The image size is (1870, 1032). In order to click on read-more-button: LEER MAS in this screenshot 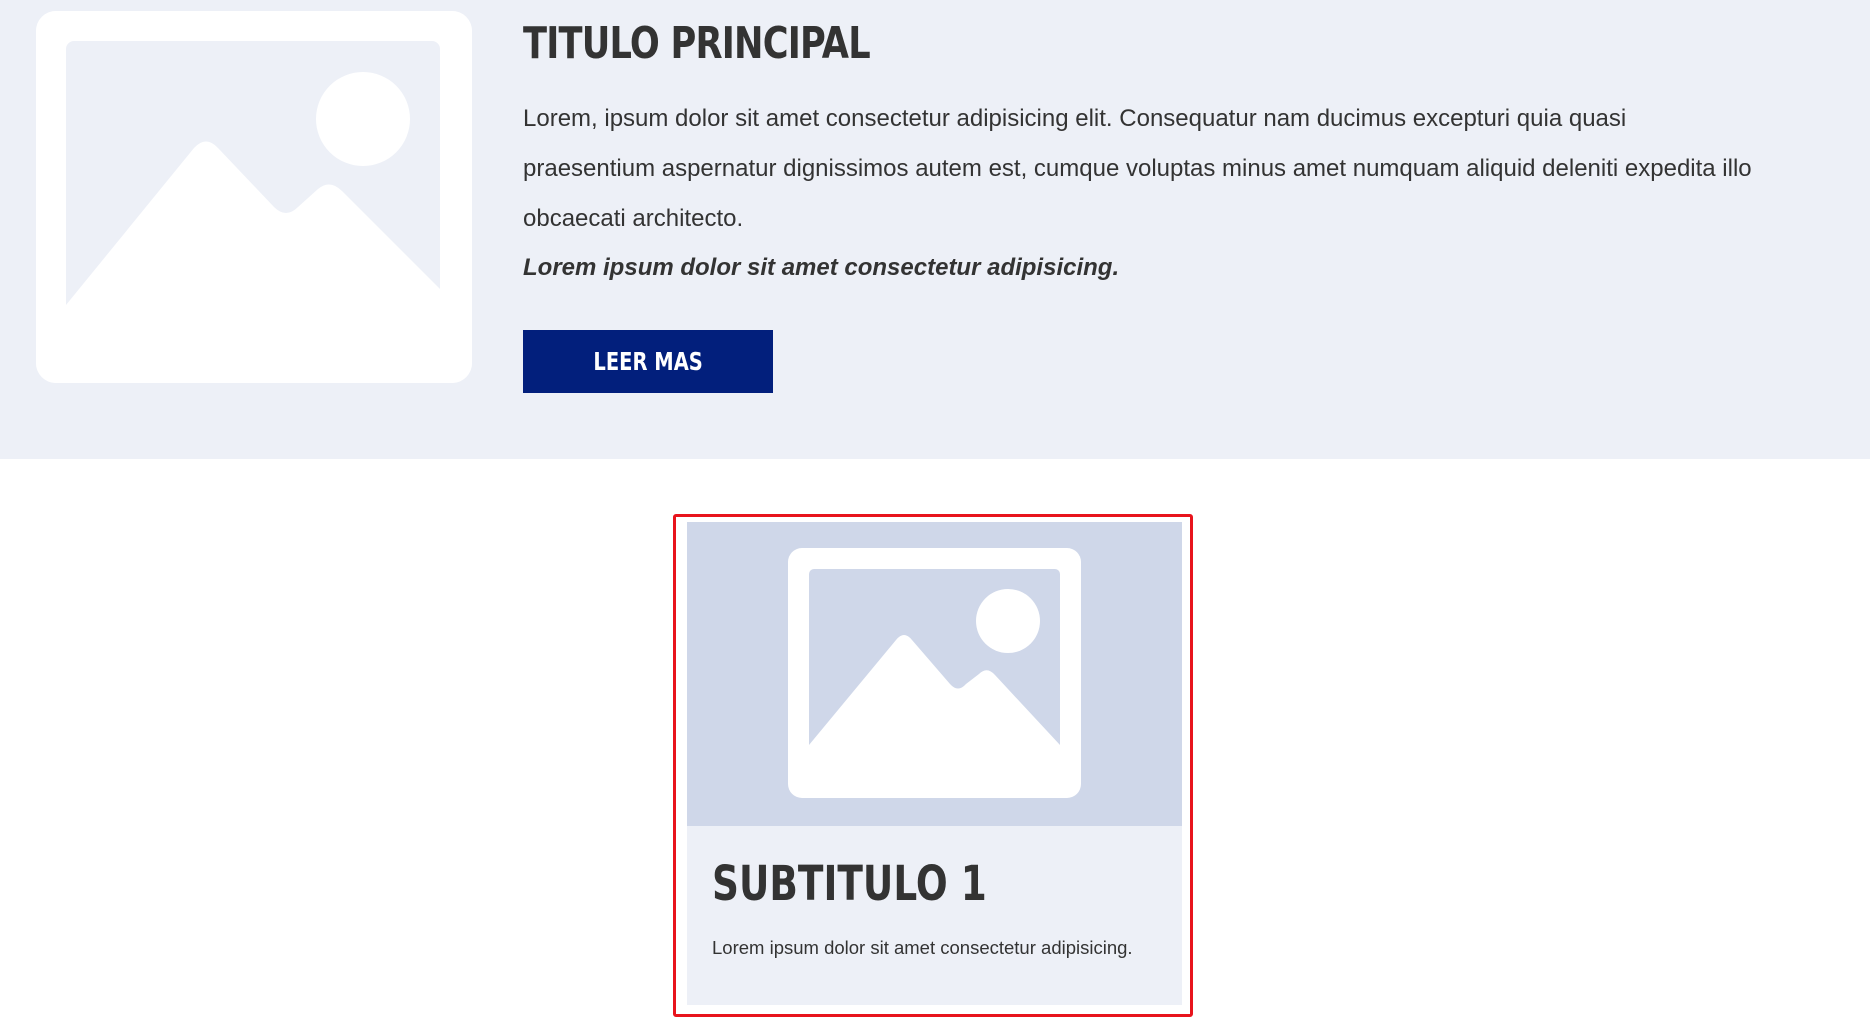, I will do `click(648, 361)`.